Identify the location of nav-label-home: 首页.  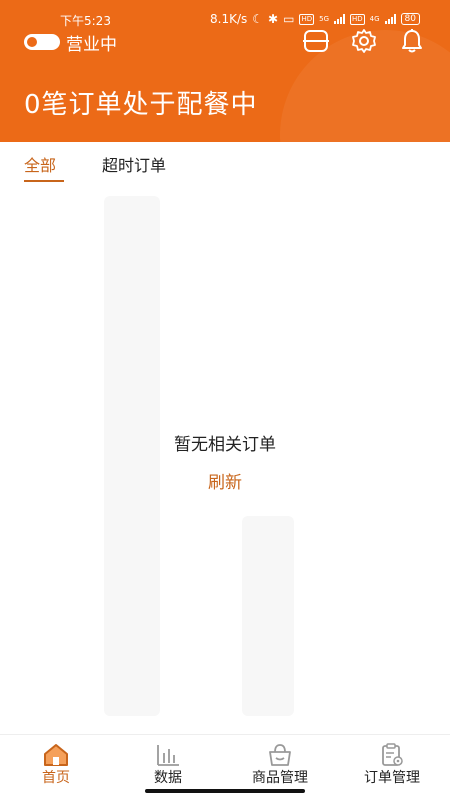
(56, 778).